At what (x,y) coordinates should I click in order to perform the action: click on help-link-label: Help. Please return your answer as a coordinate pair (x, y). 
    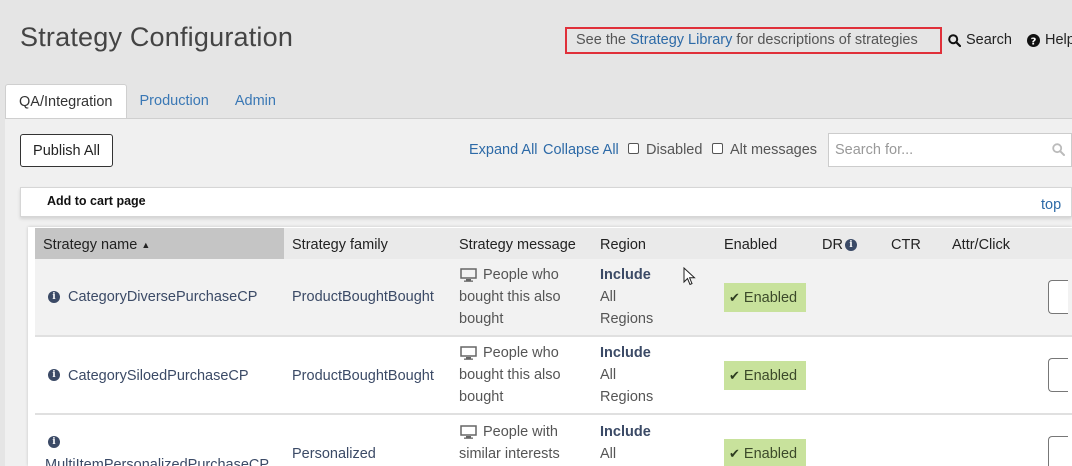
    Looking at the image, I should click on (1058, 40).